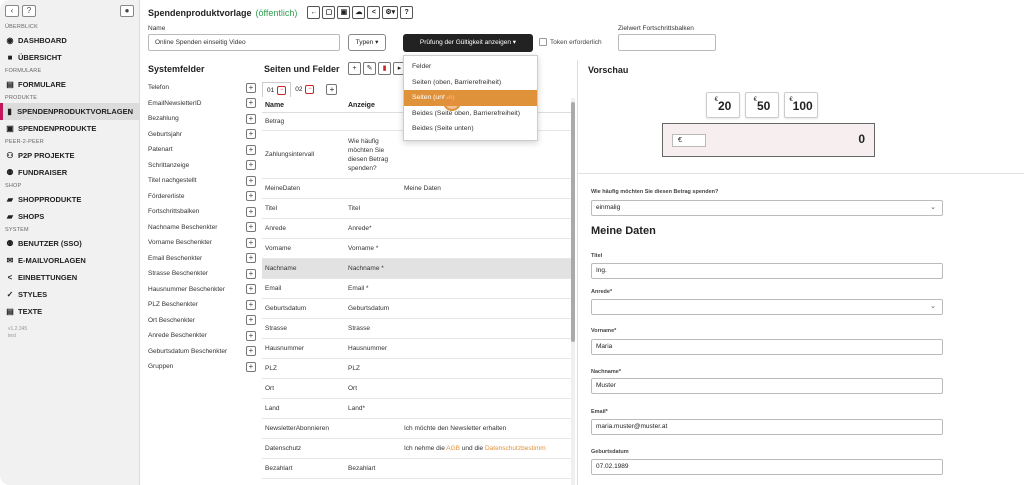 The image size is (1024, 485). I want to click on name-input: Online Spenden einseitig Video, so click(244, 42).